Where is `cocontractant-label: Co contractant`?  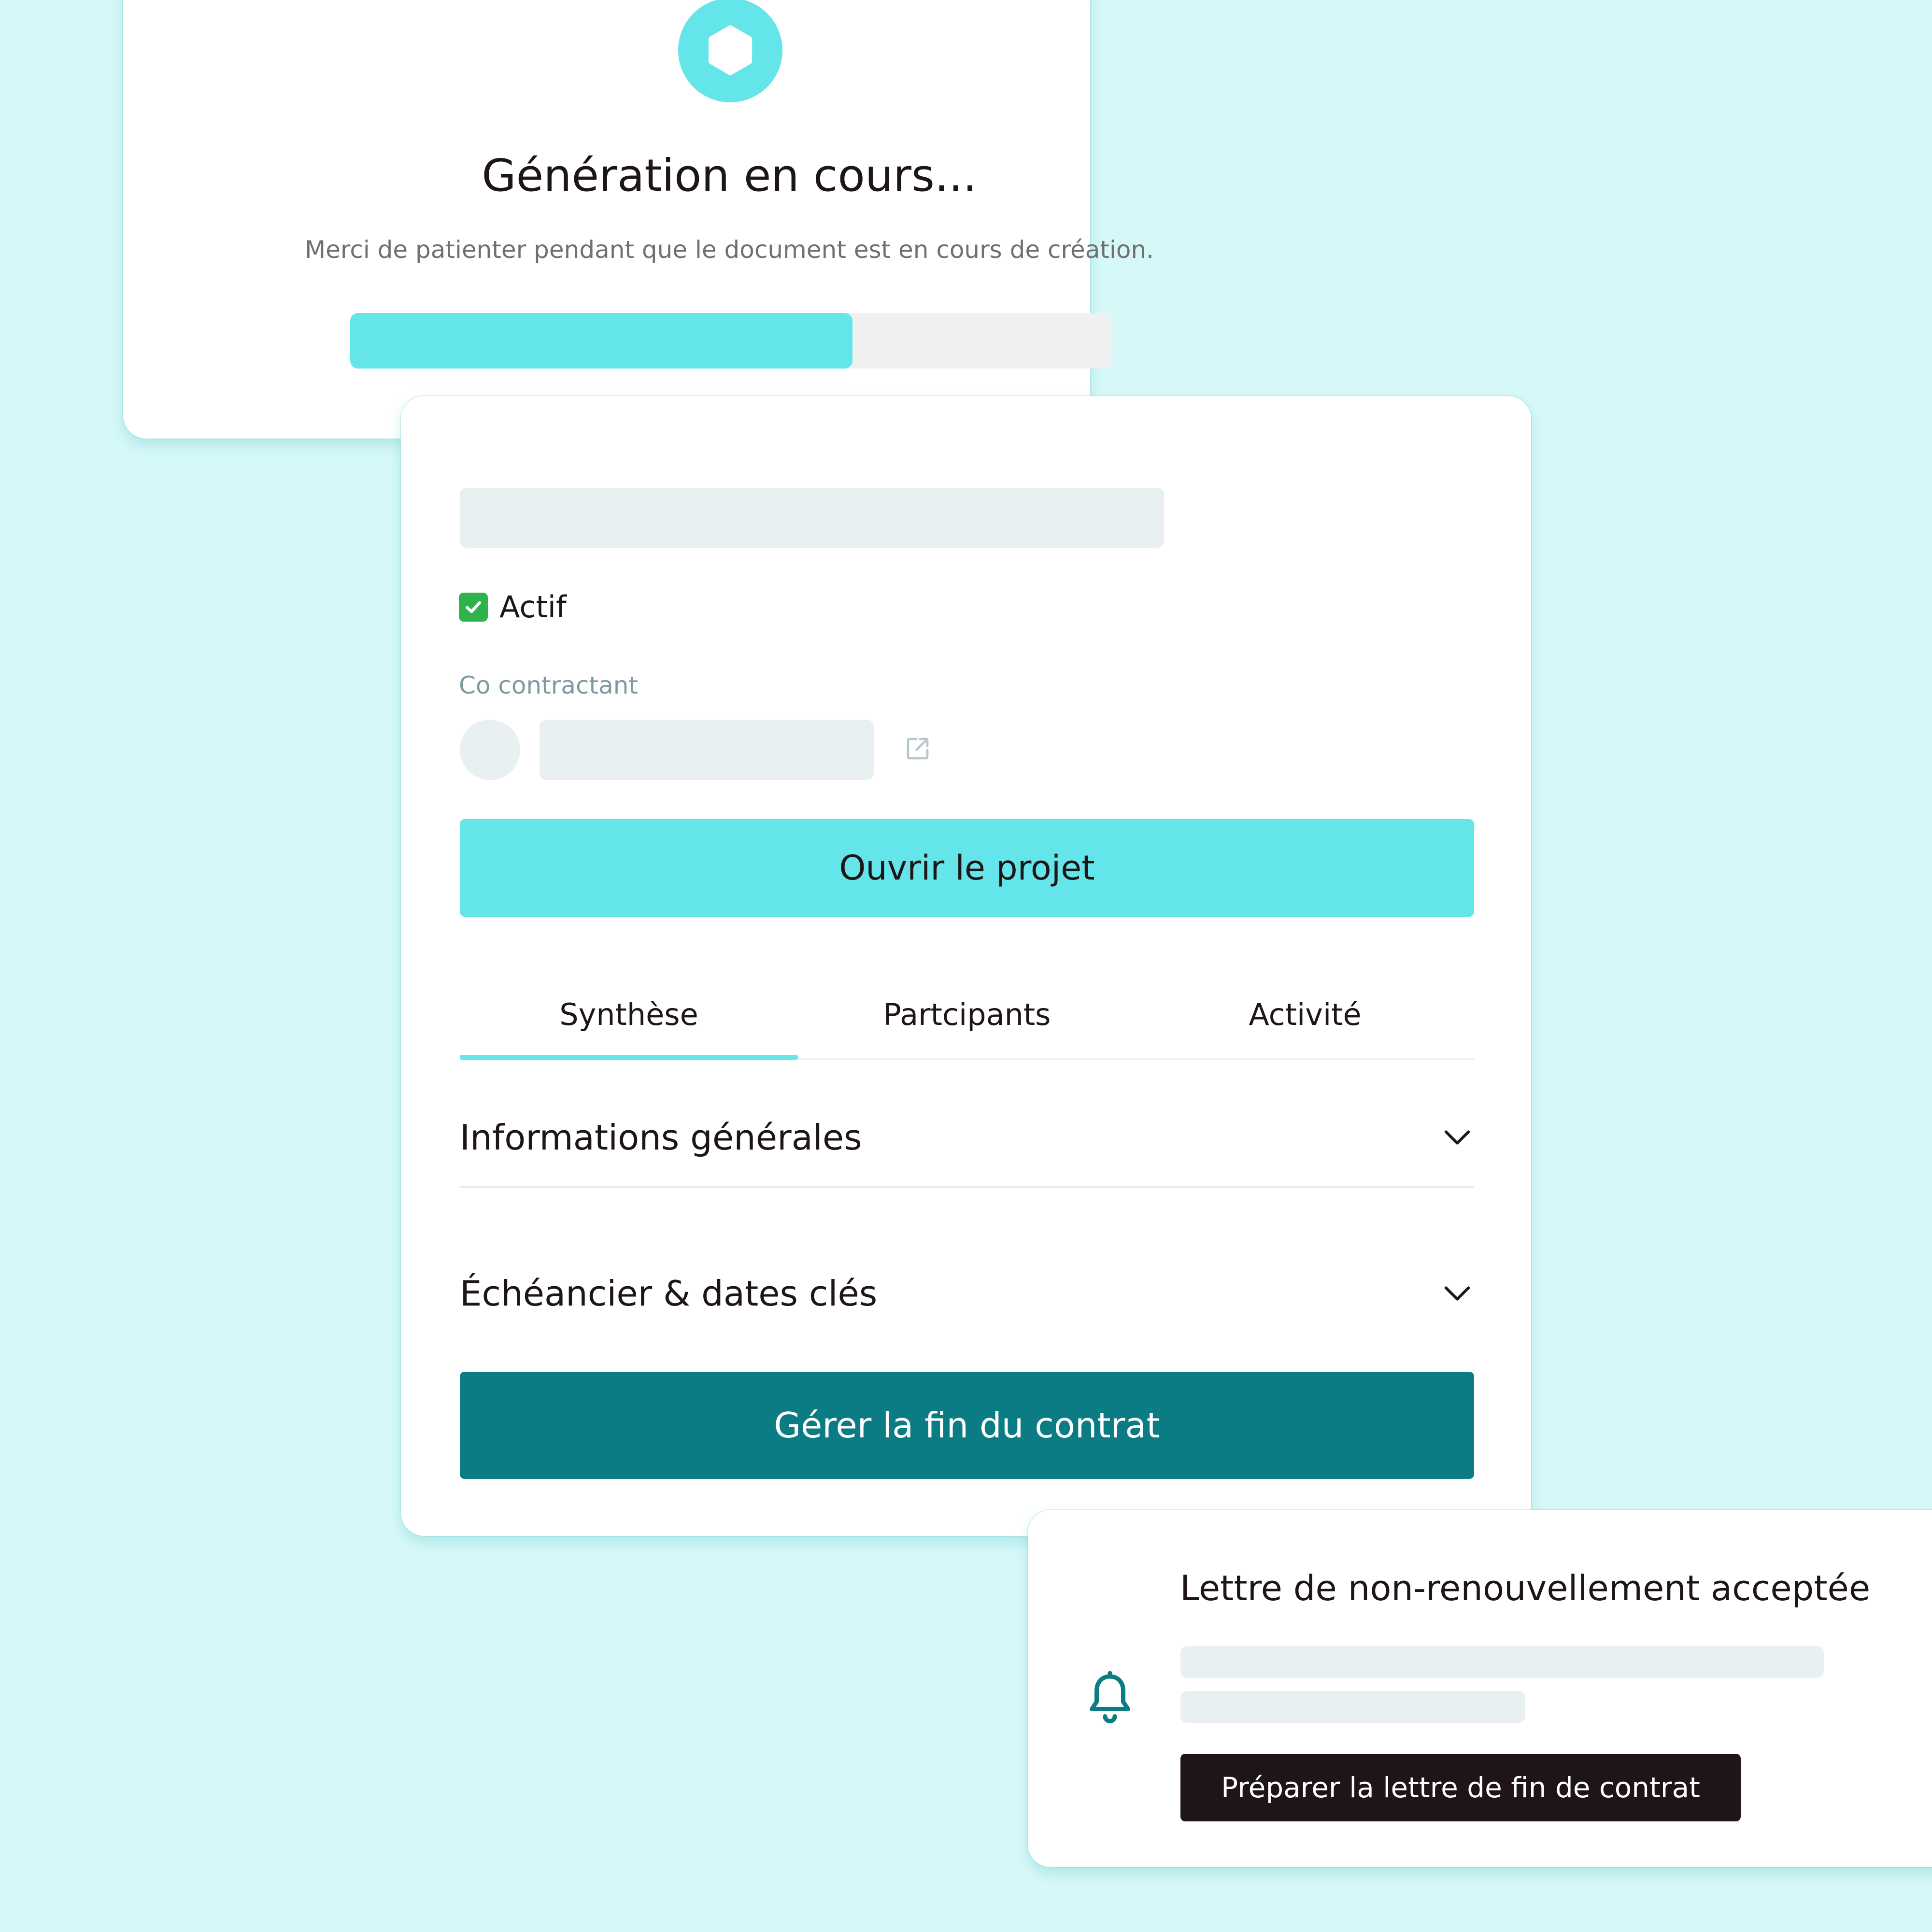
cocontractant-label: Co contractant is located at coordinates (548, 685).